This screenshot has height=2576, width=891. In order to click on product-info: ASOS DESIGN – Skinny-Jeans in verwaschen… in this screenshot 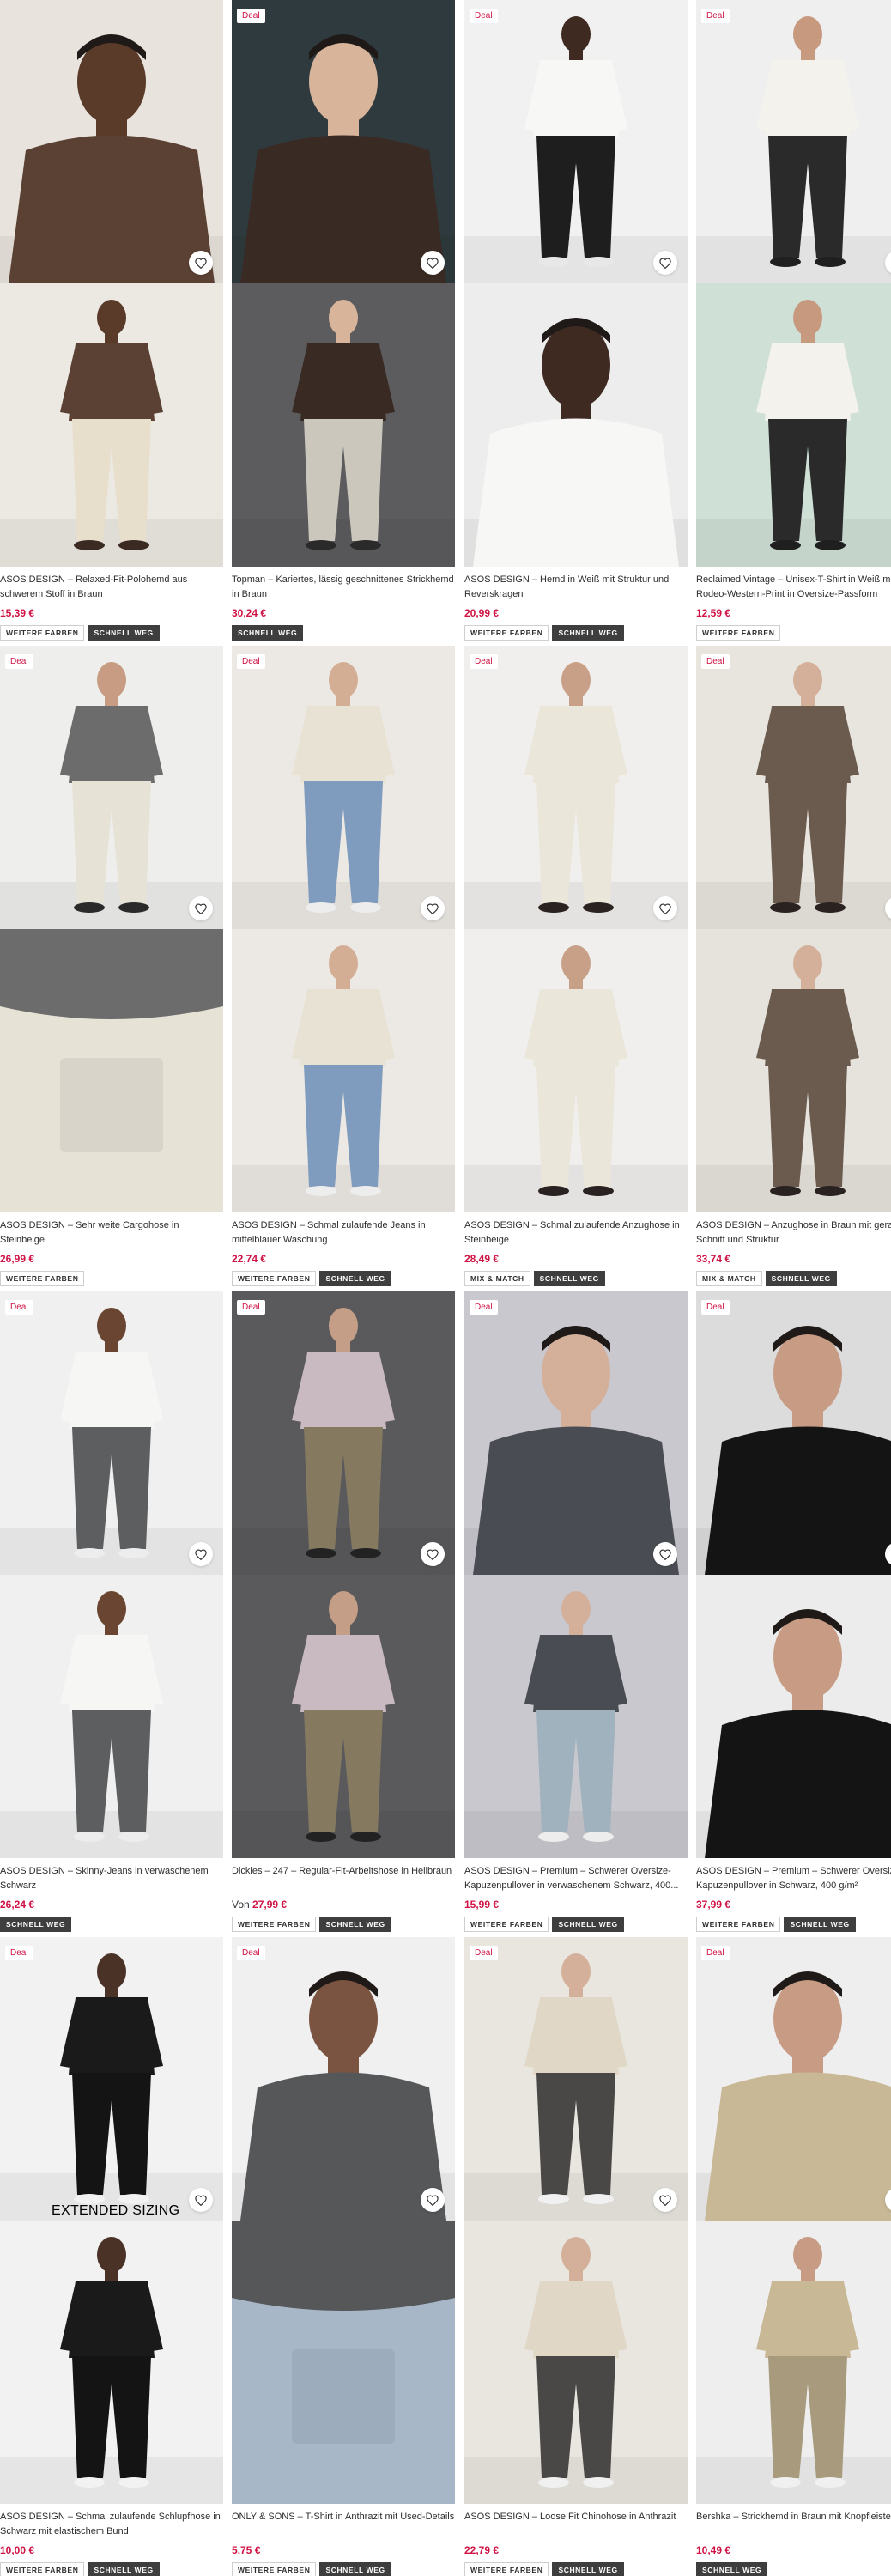, I will do `click(111, 1895)`.